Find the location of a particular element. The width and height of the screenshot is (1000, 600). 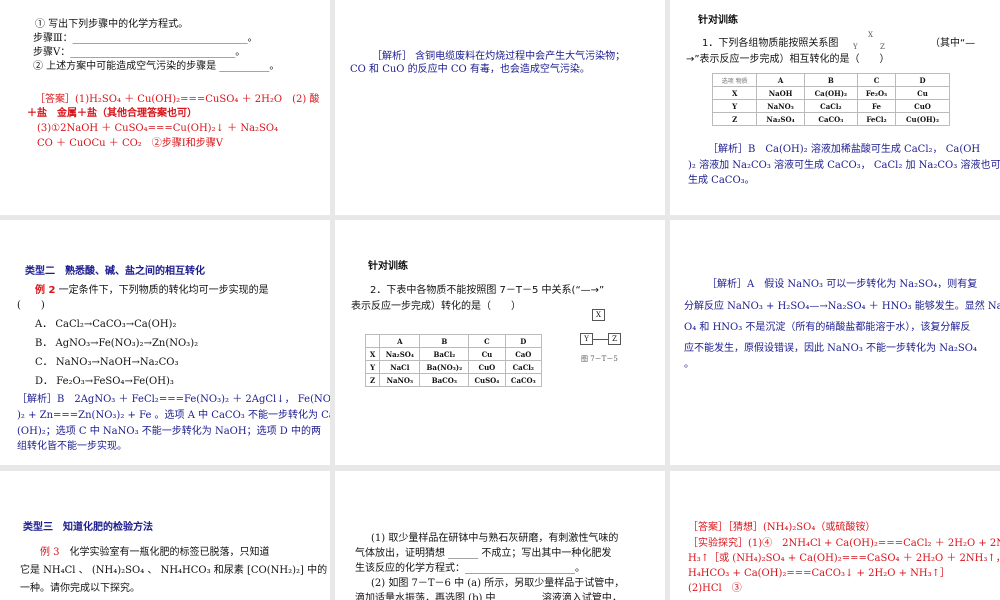

analysis-line: O₄ 和 HNO₃ 不是沉淀（所有的硝酸盐都能溶于水），该复分解反 is located at coordinates (827, 327).